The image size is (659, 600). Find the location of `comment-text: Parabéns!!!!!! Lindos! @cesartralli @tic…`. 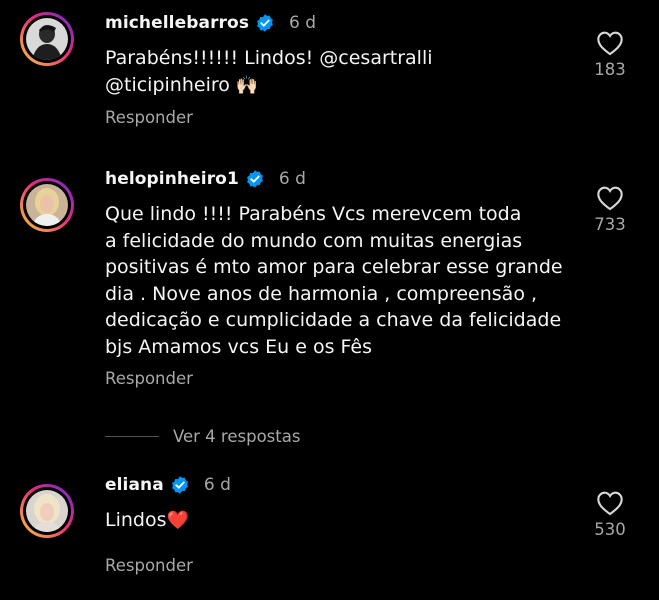

comment-text: Parabéns!!!!!! Lindos! @cesartralli @tic… is located at coordinates (345, 72).